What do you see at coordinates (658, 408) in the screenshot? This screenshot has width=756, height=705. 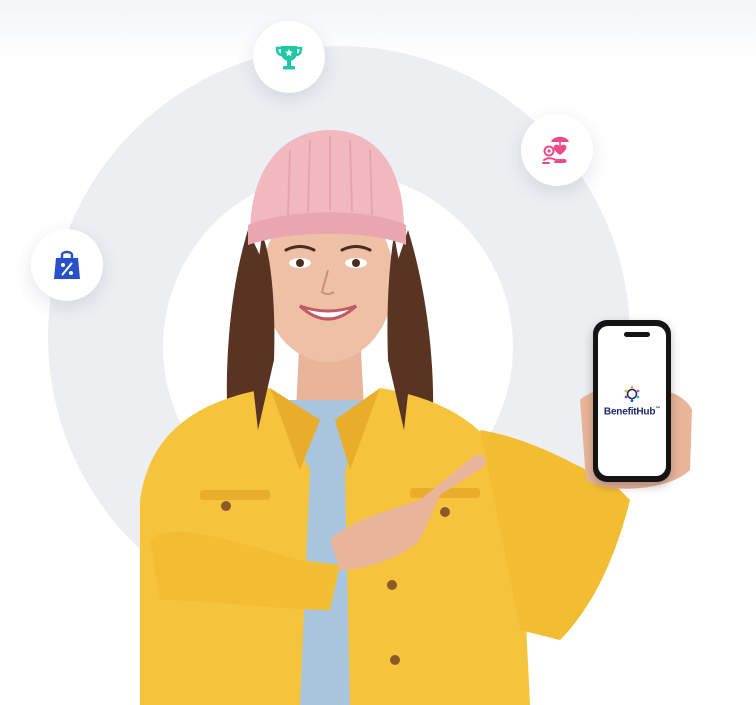 I see `trademark-symbol: ™` at bounding box center [658, 408].